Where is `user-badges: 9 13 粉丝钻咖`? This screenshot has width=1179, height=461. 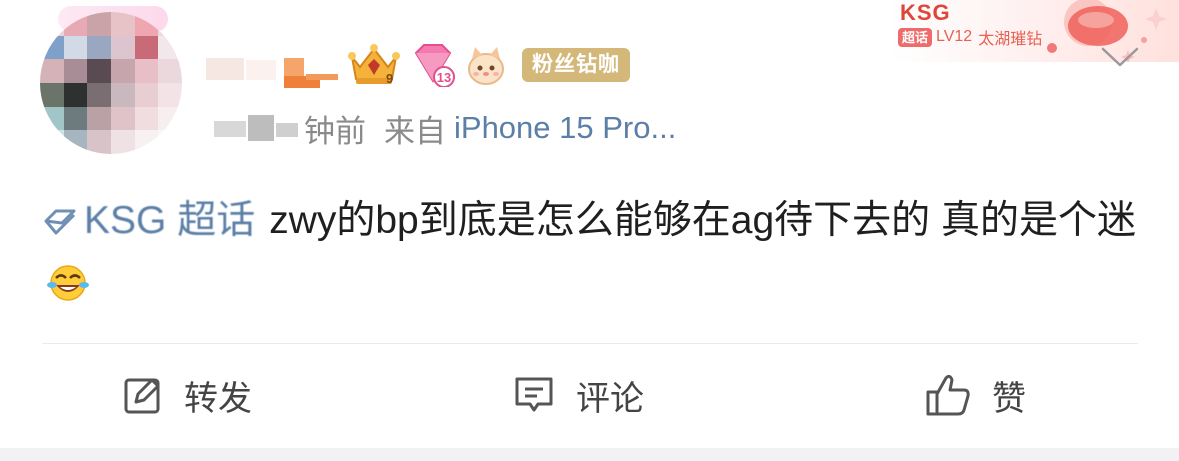 user-badges: 9 13 粉丝钻咖 is located at coordinates (488, 65).